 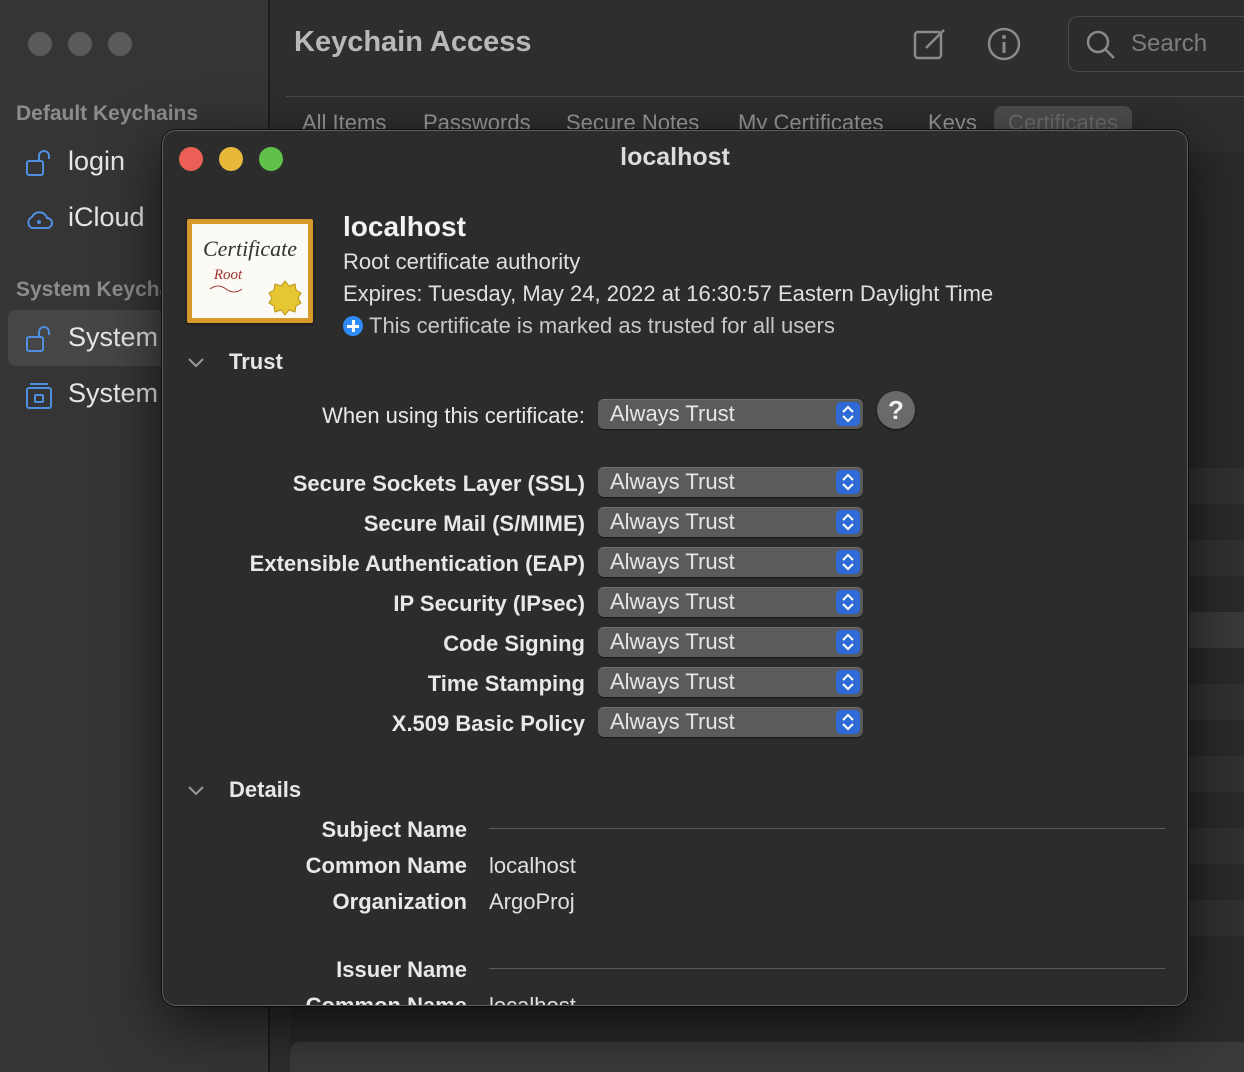 I want to click on policy-popup-eap: Always Trust, so click(x=730, y=562).